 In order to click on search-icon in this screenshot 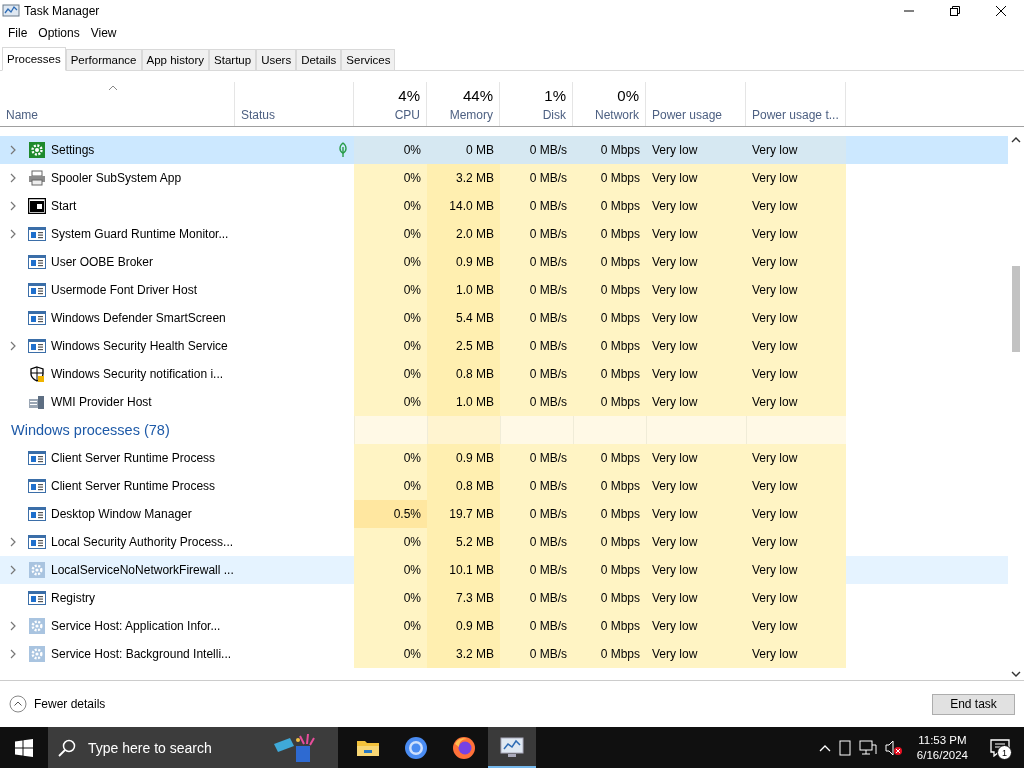, I will do `click(67, 747)`.